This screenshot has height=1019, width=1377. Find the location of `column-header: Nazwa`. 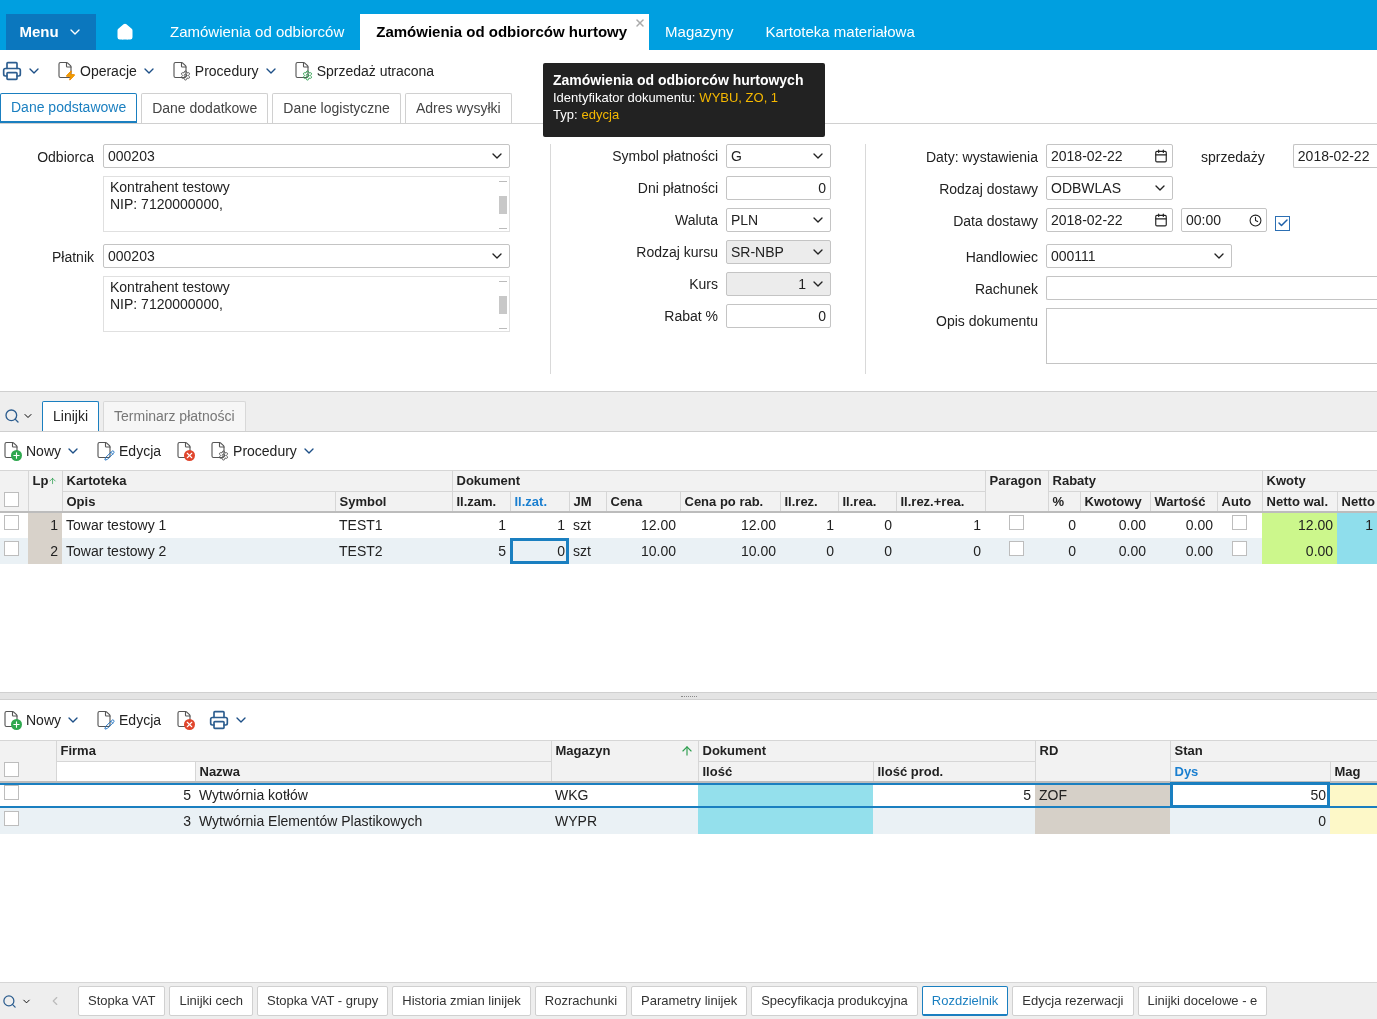

column-header: Nazwa is located at coordinates (219, 771).